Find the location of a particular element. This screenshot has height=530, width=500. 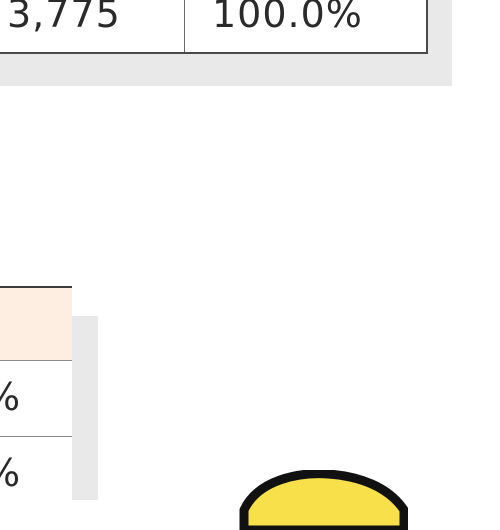

total-count-cell: 3,775 is located at coordinates (64, 18).